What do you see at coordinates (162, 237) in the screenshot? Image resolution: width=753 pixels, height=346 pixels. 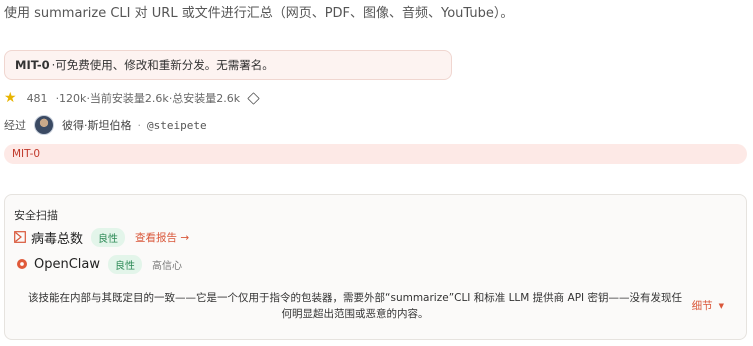 I see `view-report-link: 查看报告 →` at bounding box center [162, 237].